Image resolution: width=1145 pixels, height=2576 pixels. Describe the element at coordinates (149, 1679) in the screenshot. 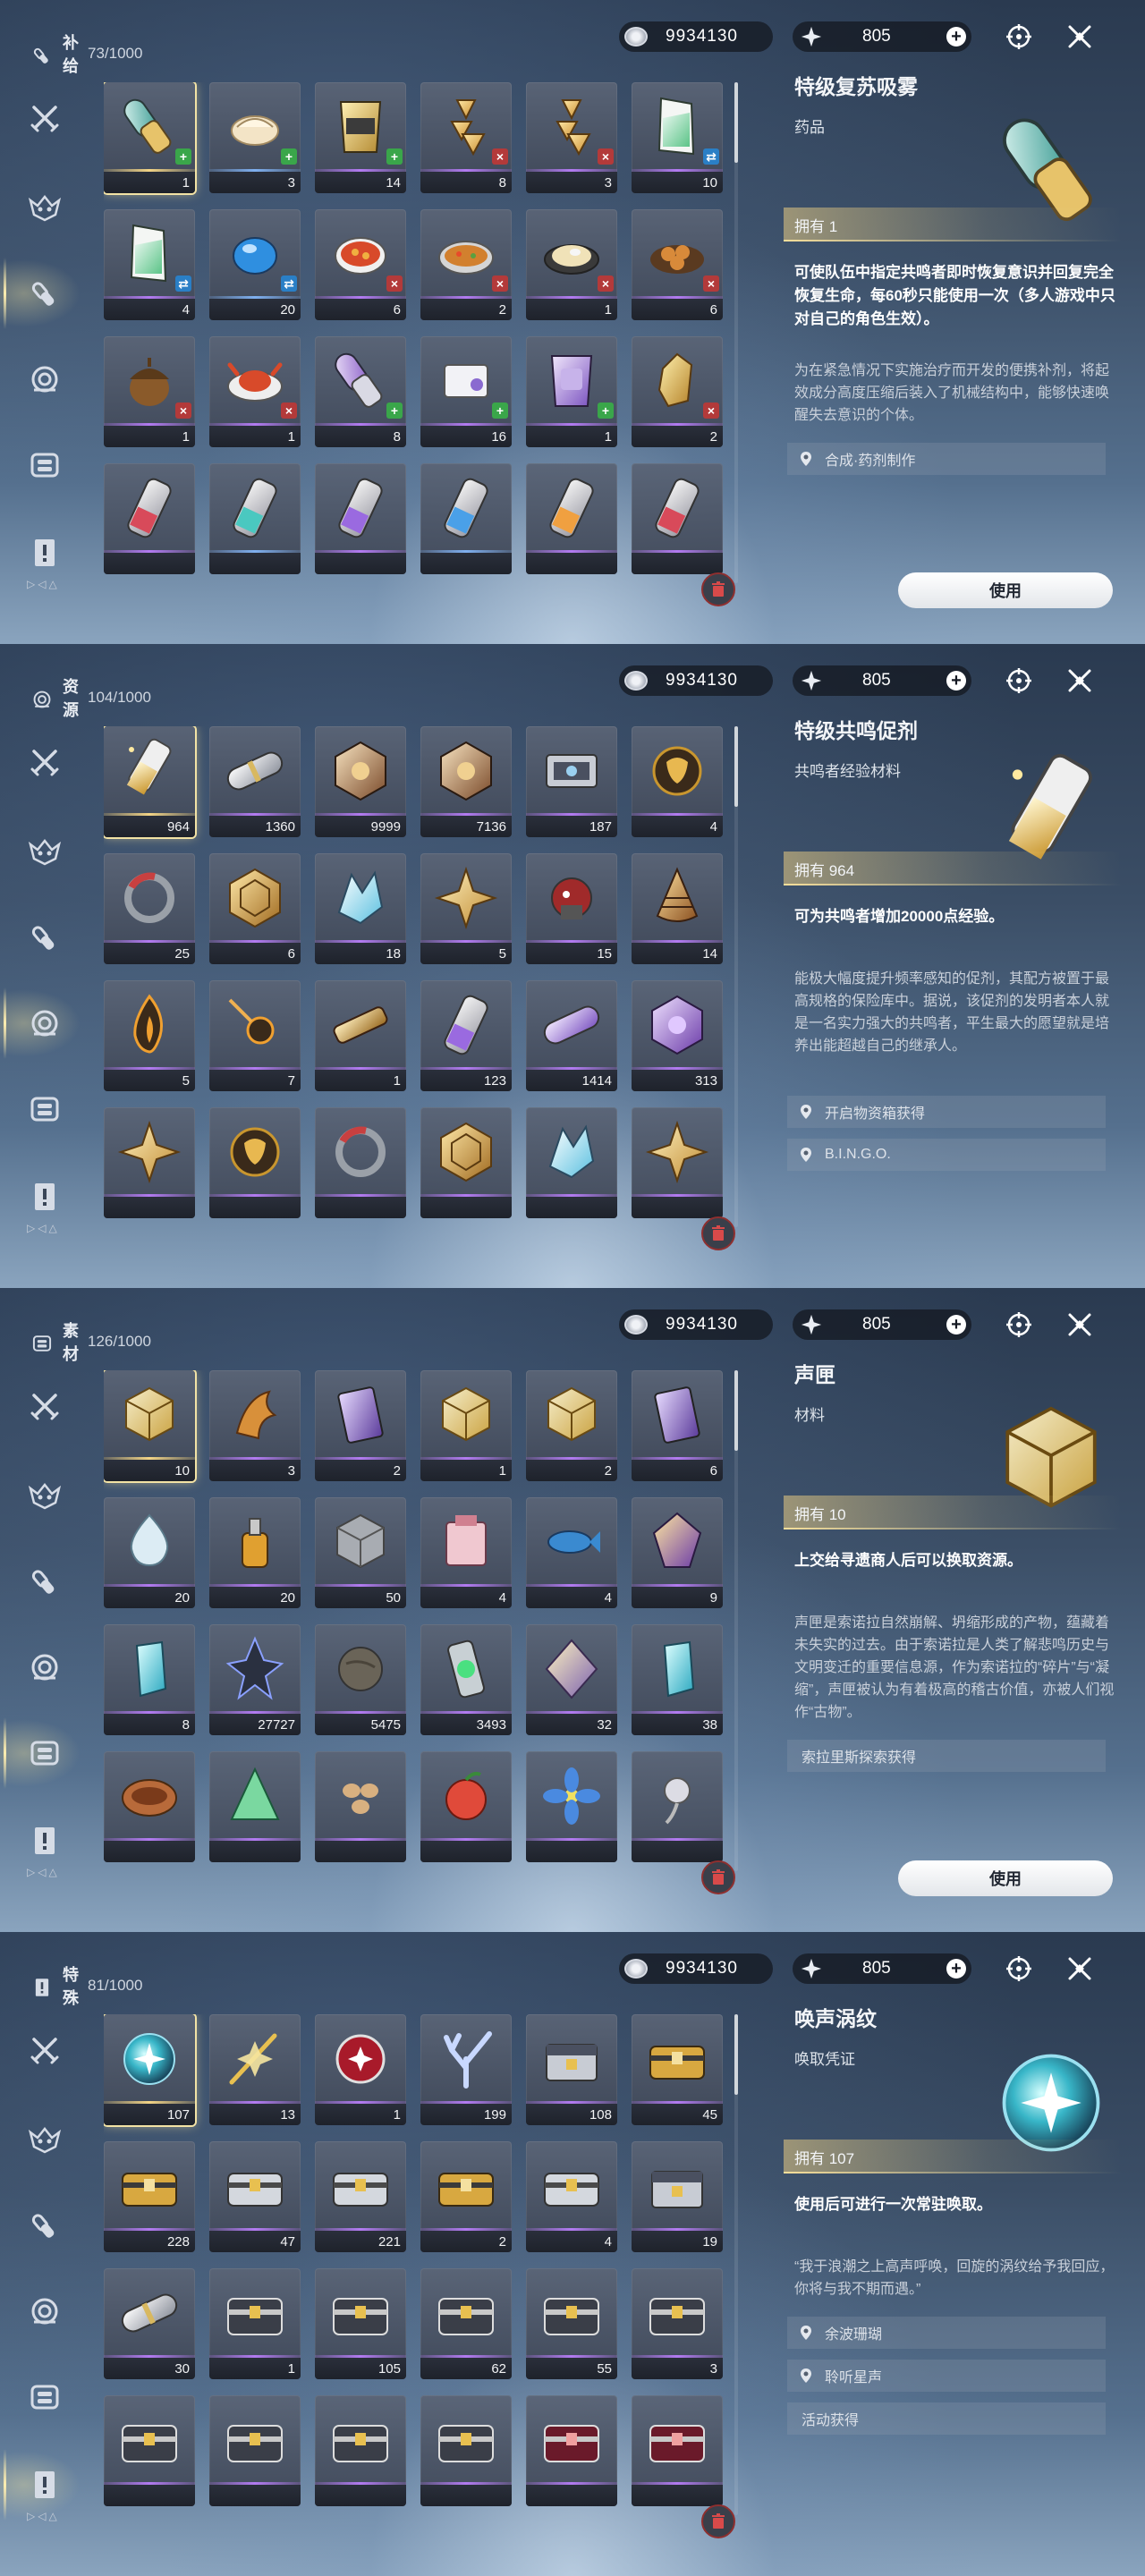

I see `item-slot: 8` at that location.